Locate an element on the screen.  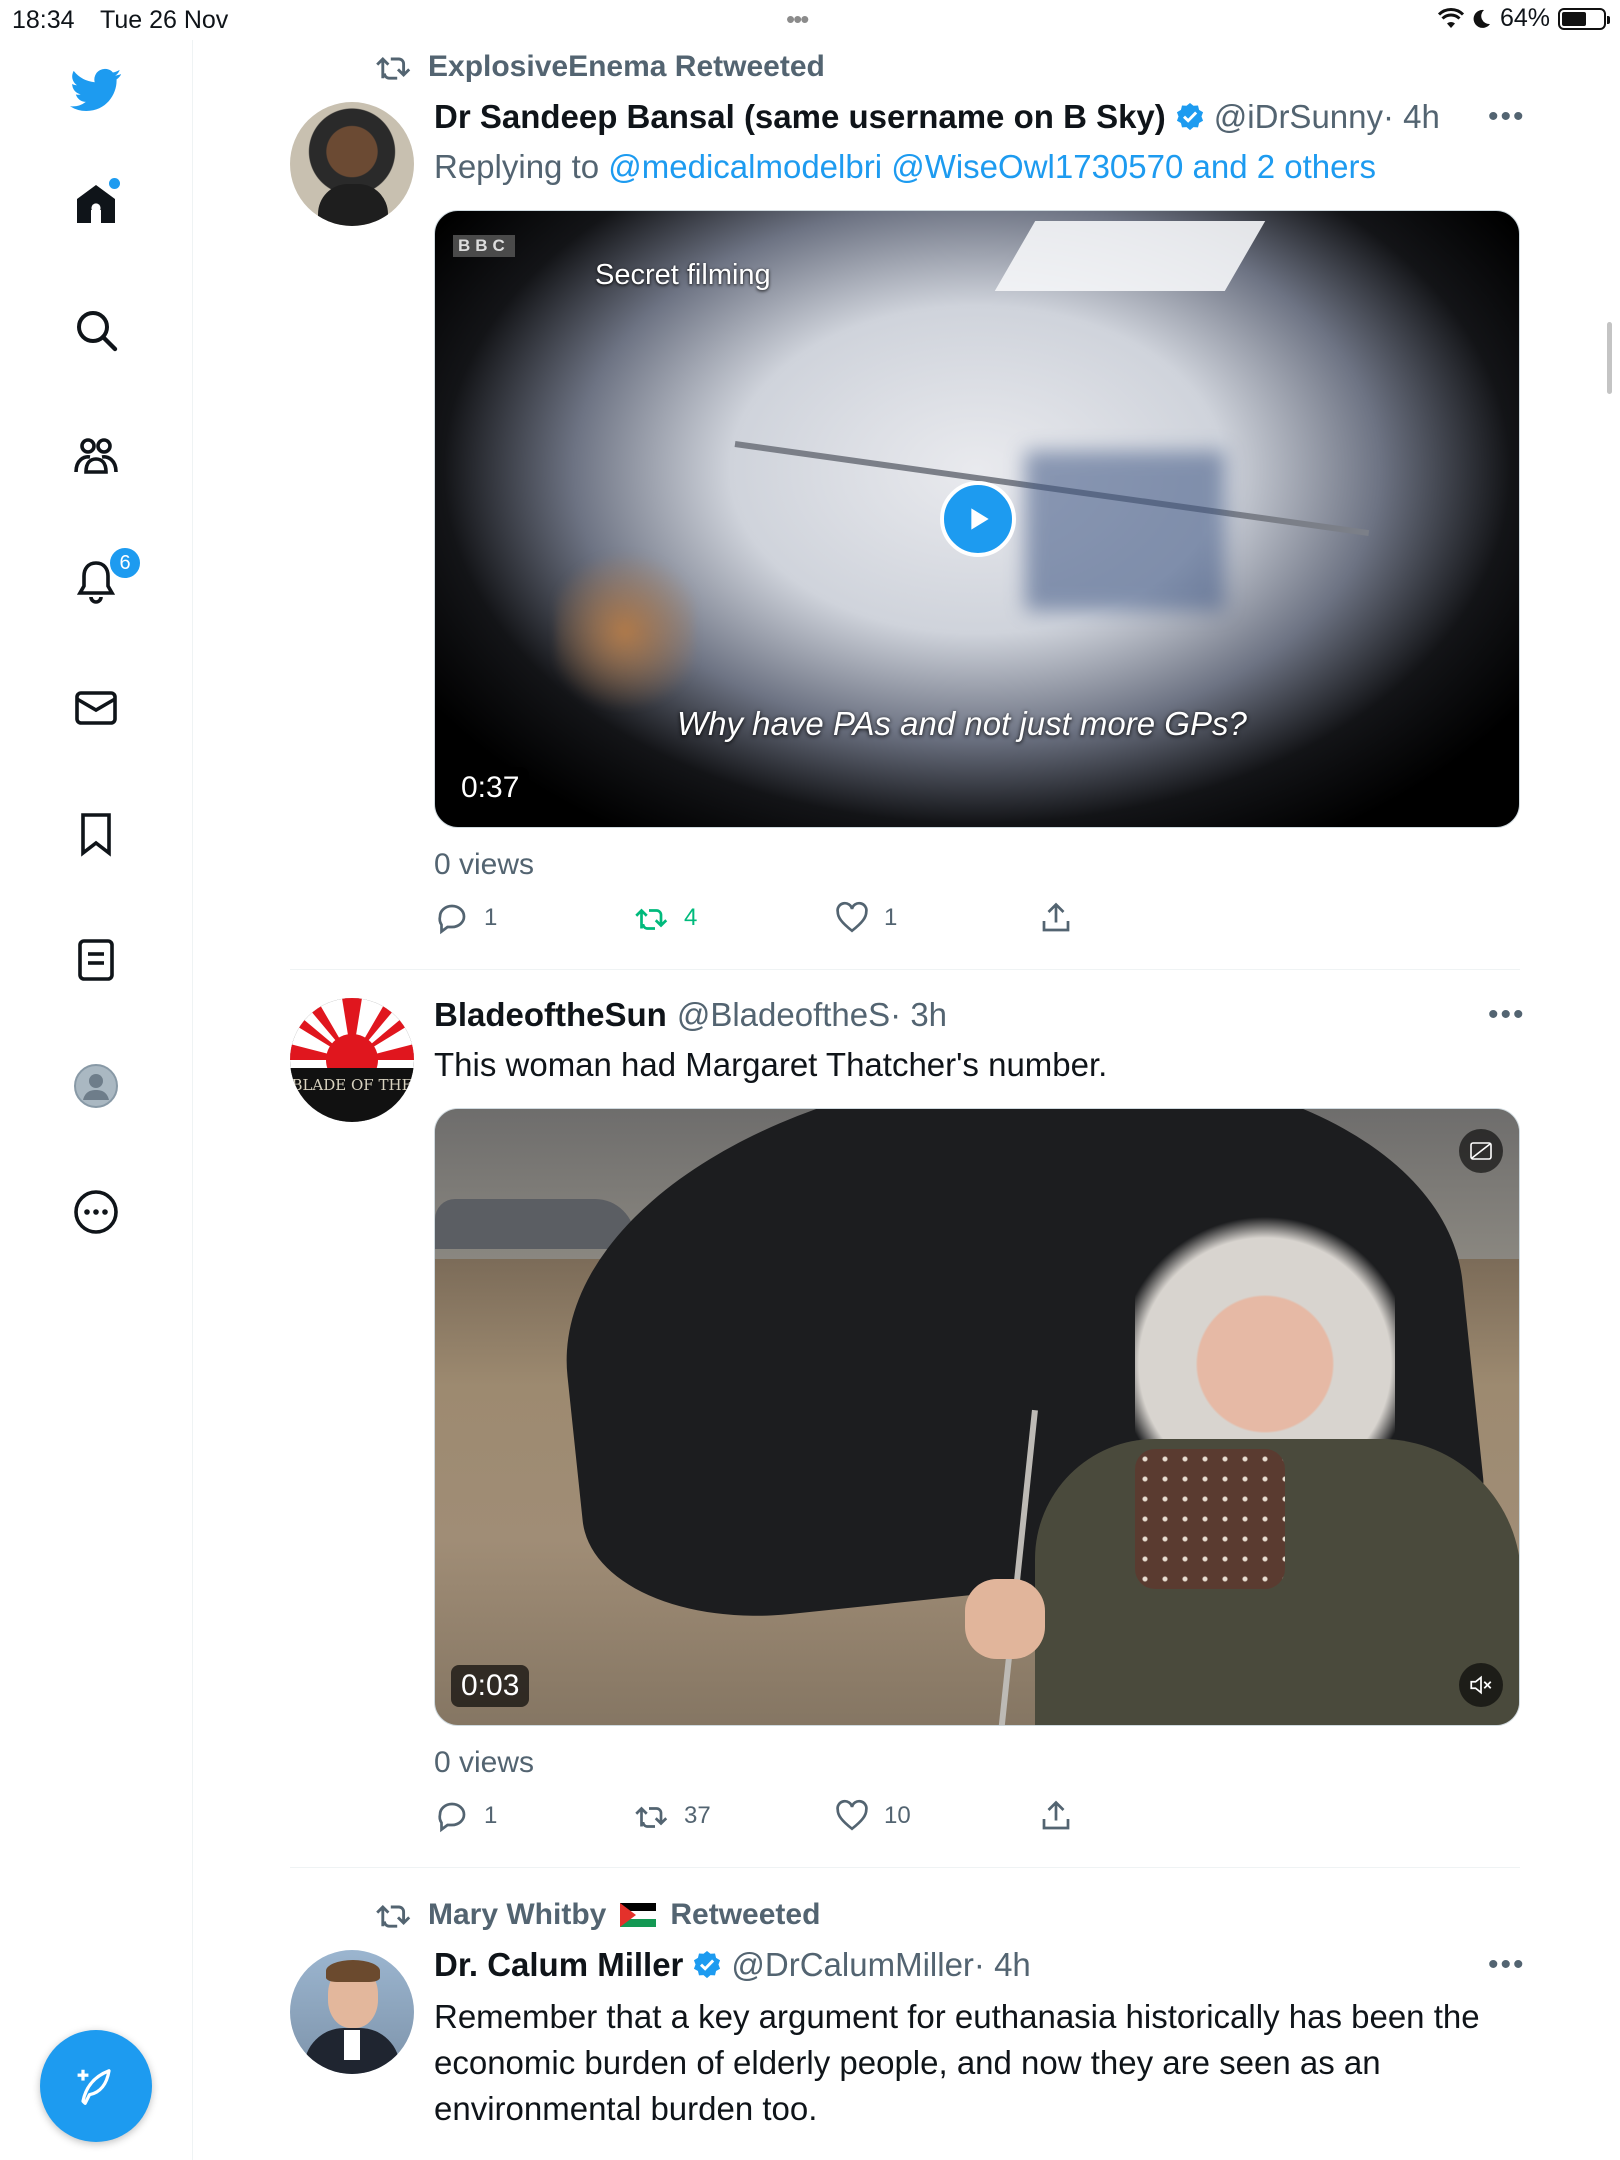
scrollbar is located at coordinates (1609, 358).